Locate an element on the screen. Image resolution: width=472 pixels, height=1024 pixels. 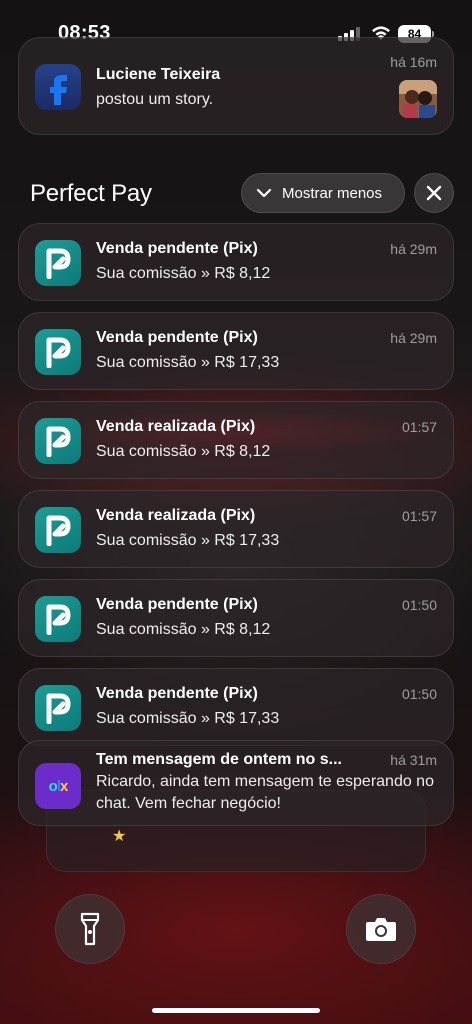
camera-icon is located at coordinates (381, 929).